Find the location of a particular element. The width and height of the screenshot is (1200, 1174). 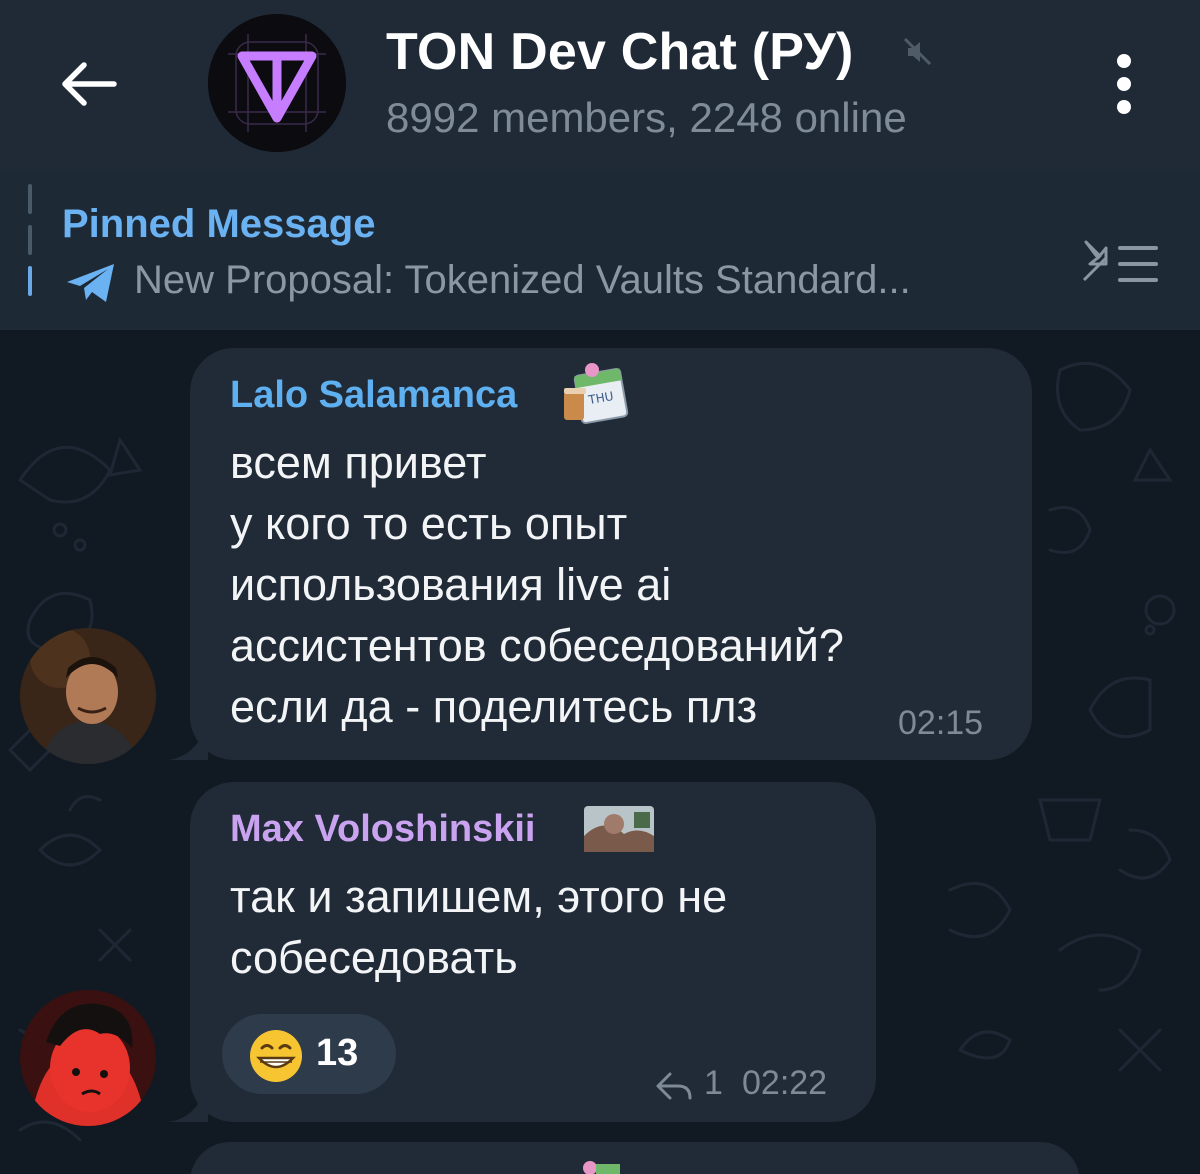

chat-title: TON Dev Chat (РУ) is located at coordinates (620, 52).